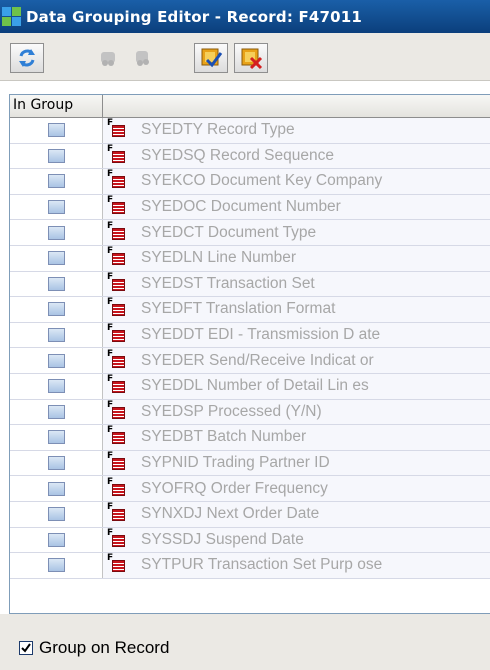  I want to click on field-cell: F SYNXDJ Next Order Date, so click(296, 514).